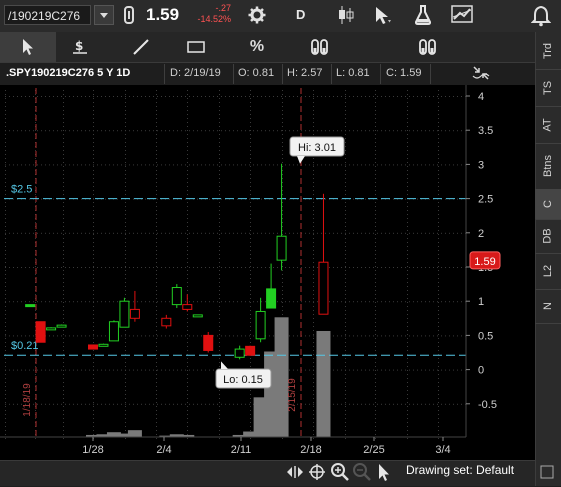 The image size is (561, 487). I want to click on cursor-tool-icon, so click(383, 17).